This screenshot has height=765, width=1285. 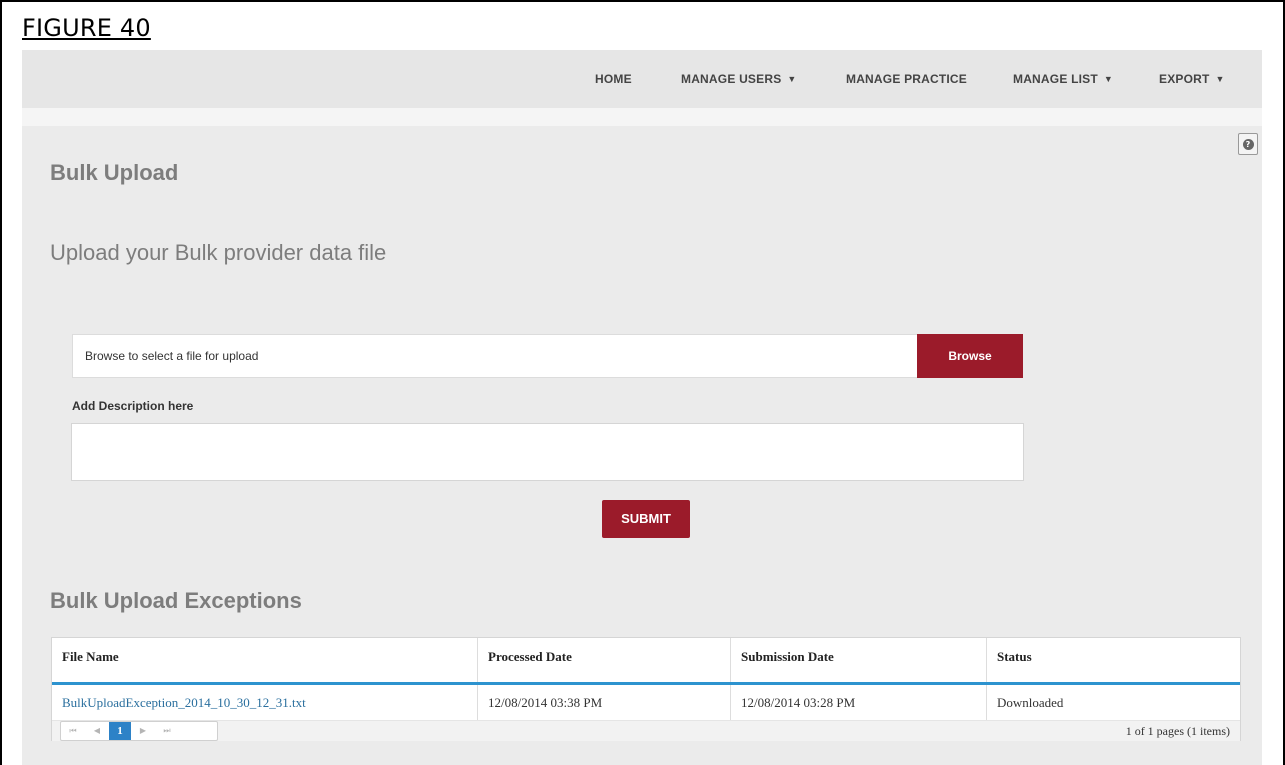 What do you see at coordinates (1113, 702) in the screenshot?
I see `cell-status: Downloaded` at bounding box center [1113, 702].